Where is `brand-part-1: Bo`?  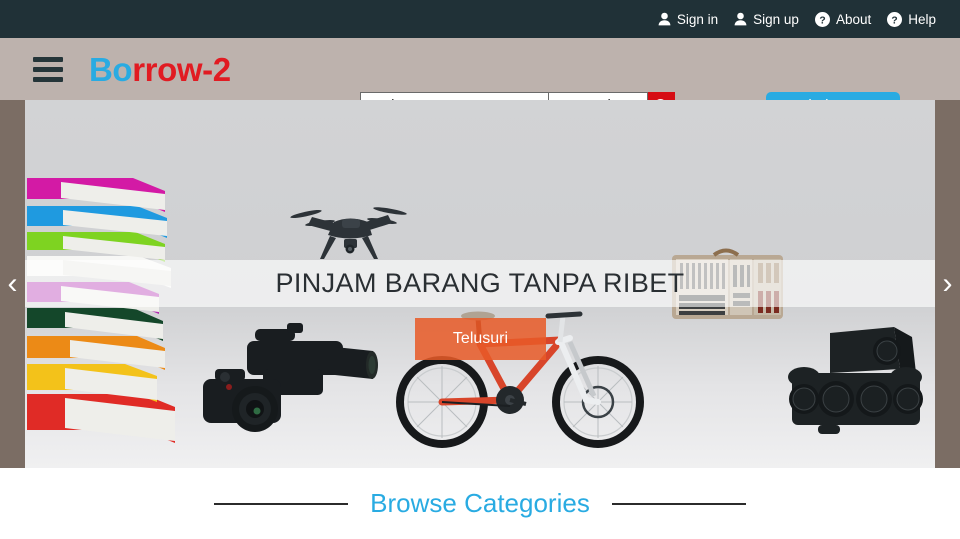
brand-part-1: Bo is located at coordinates (111, 69).